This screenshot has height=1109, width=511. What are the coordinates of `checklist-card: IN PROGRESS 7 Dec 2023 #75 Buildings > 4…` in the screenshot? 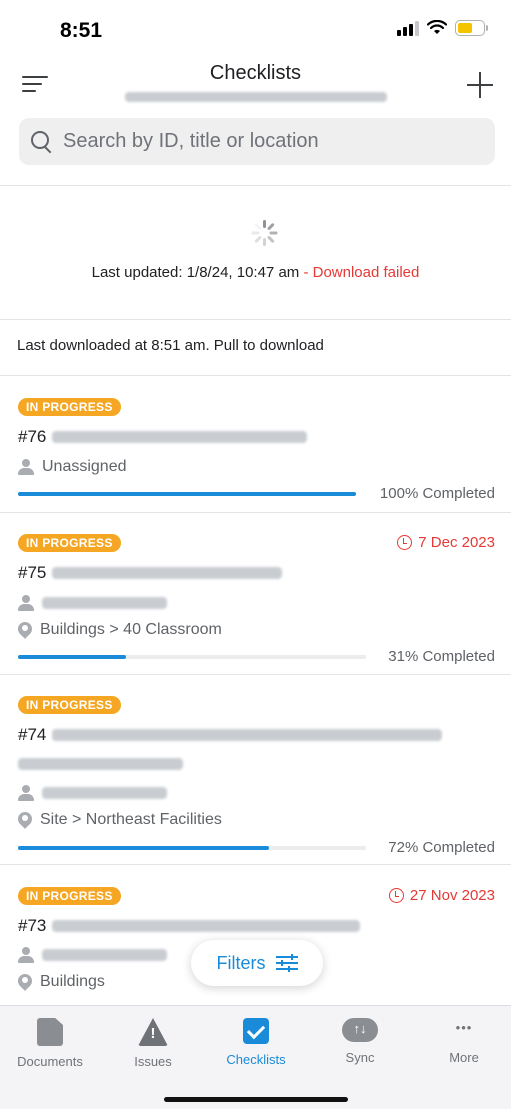 It's located at (255, 594).